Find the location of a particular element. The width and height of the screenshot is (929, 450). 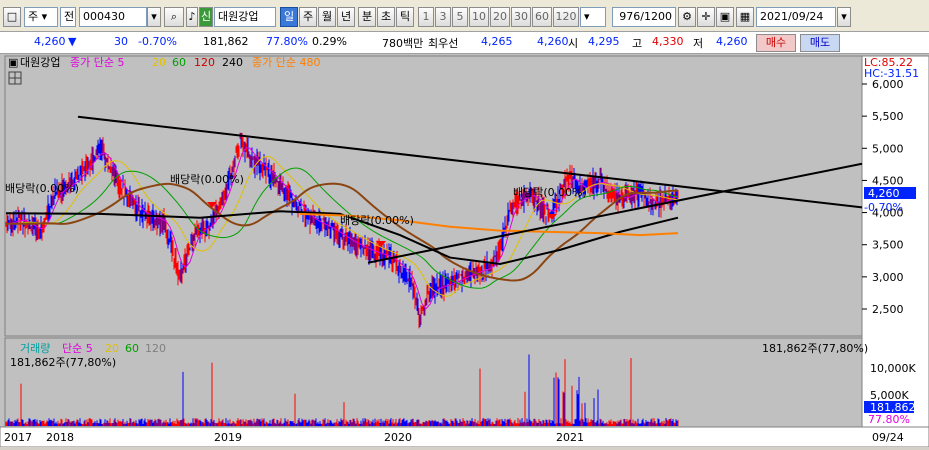

interval-30-button: 30 is located at coordinates (521, 17).